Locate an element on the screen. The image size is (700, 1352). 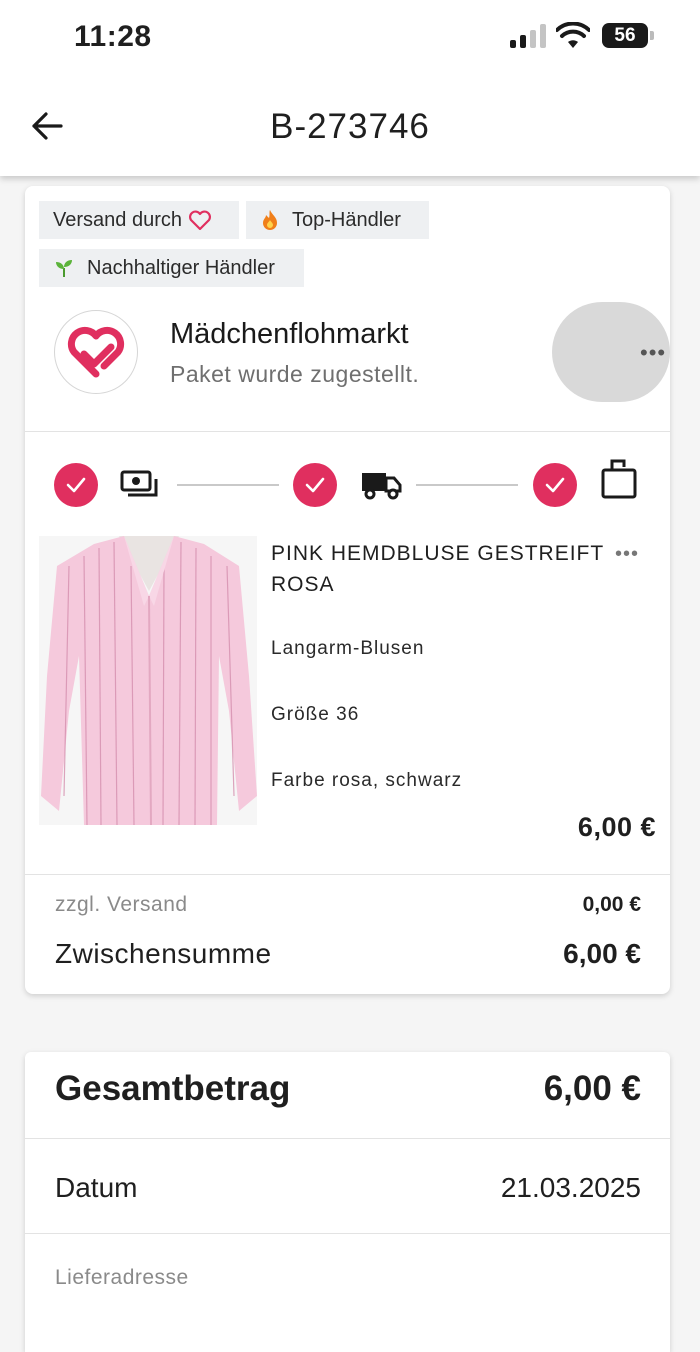
total-label: Gesamtbetrag is located at coordinates (173, 1088).